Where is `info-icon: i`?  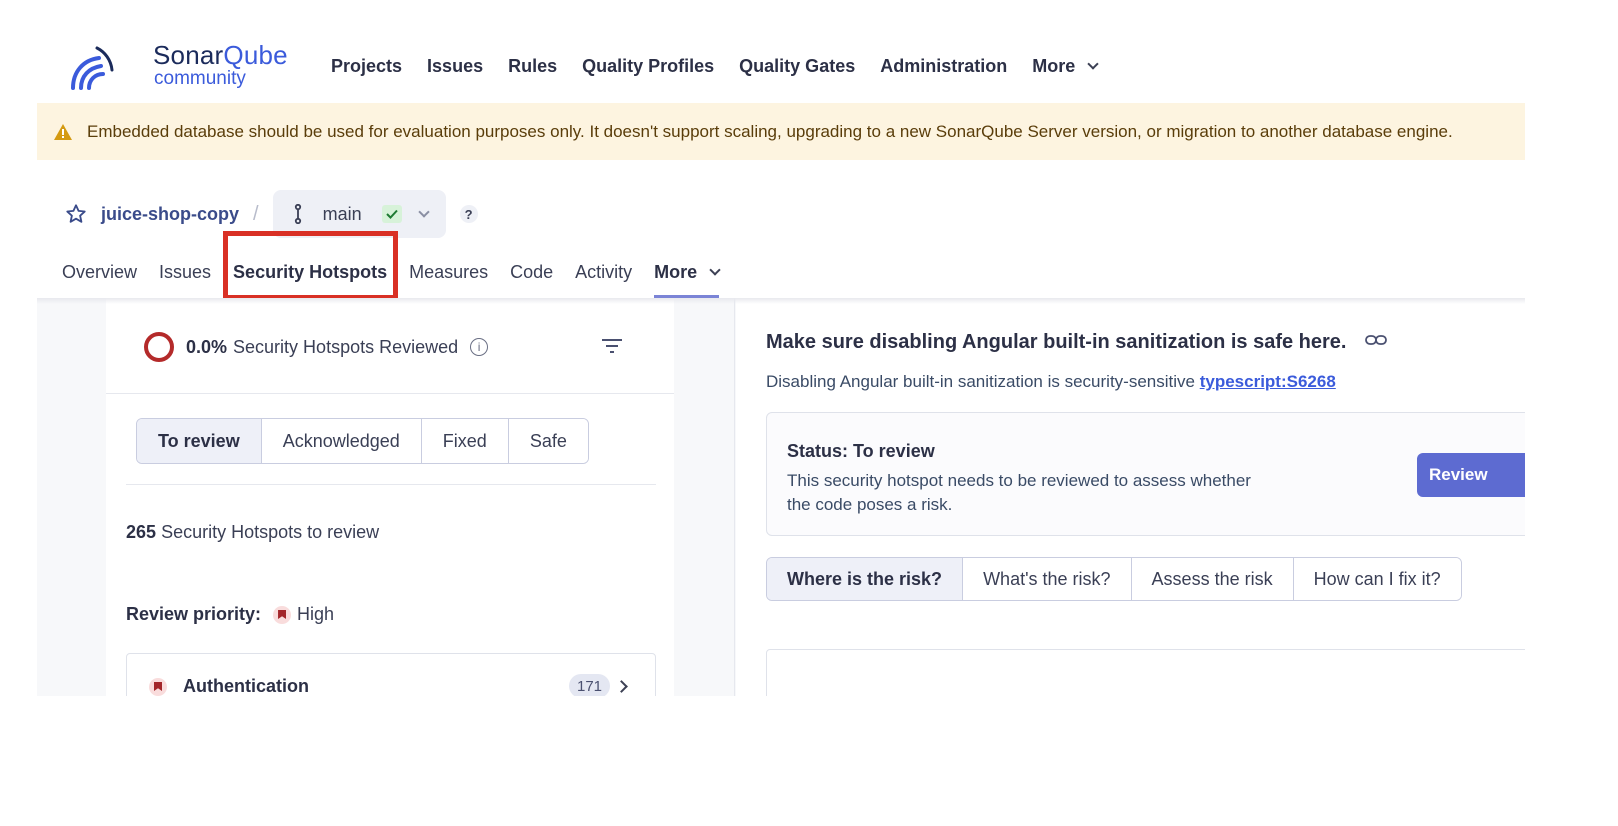
info-icon: i is located at coordinates (479, 347).